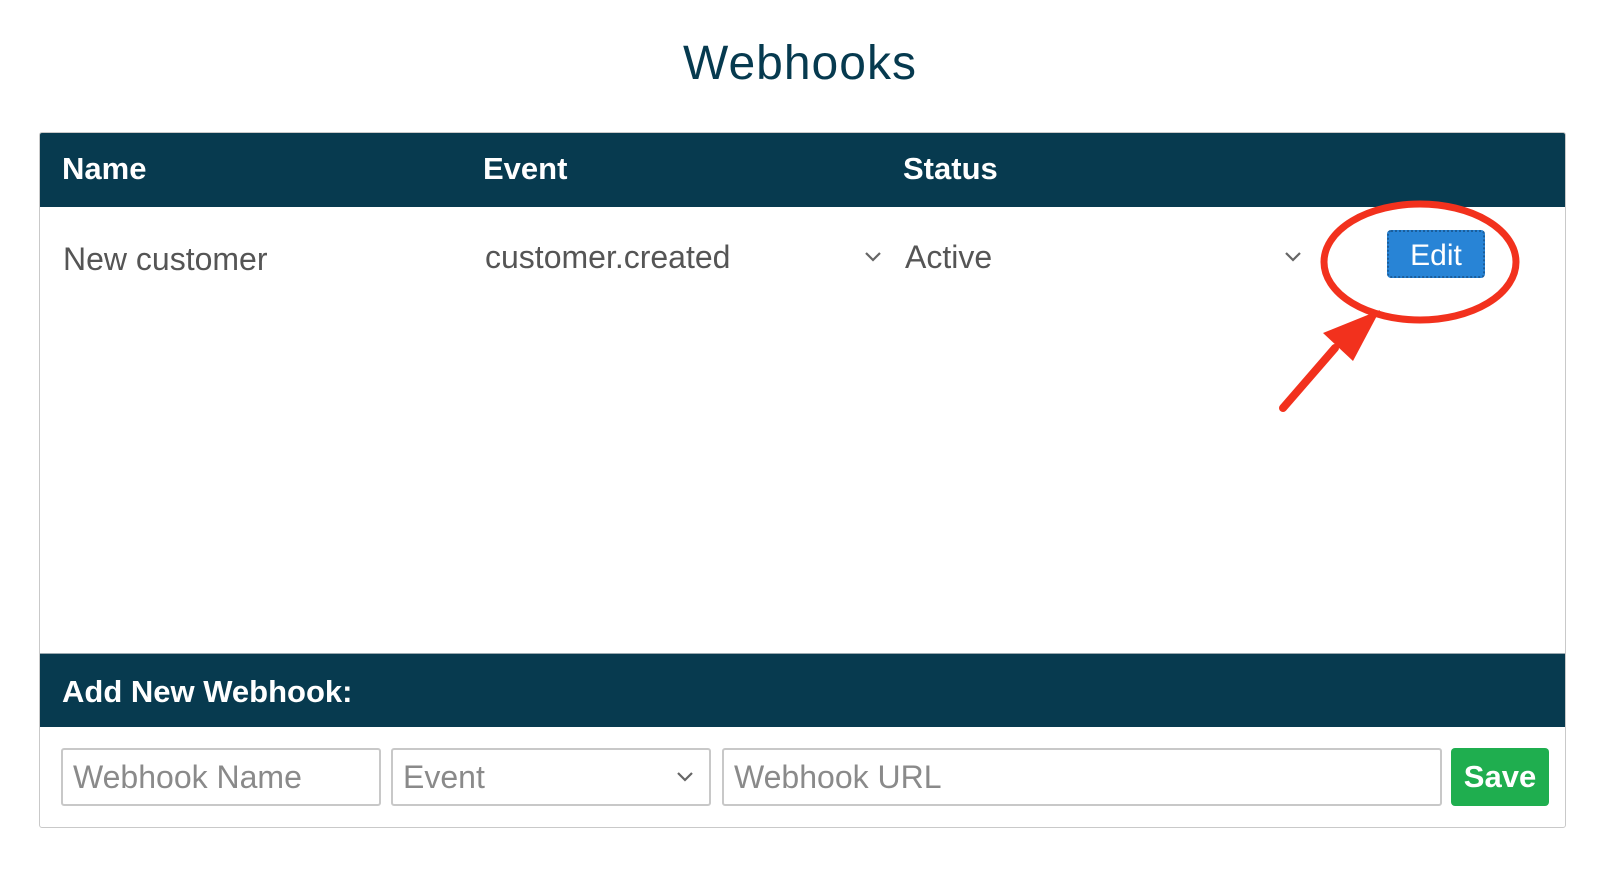 This screenshot has width=1600, height=874. I want to click on add-webhook-header: Add New Webhook:, so click(802, 690).